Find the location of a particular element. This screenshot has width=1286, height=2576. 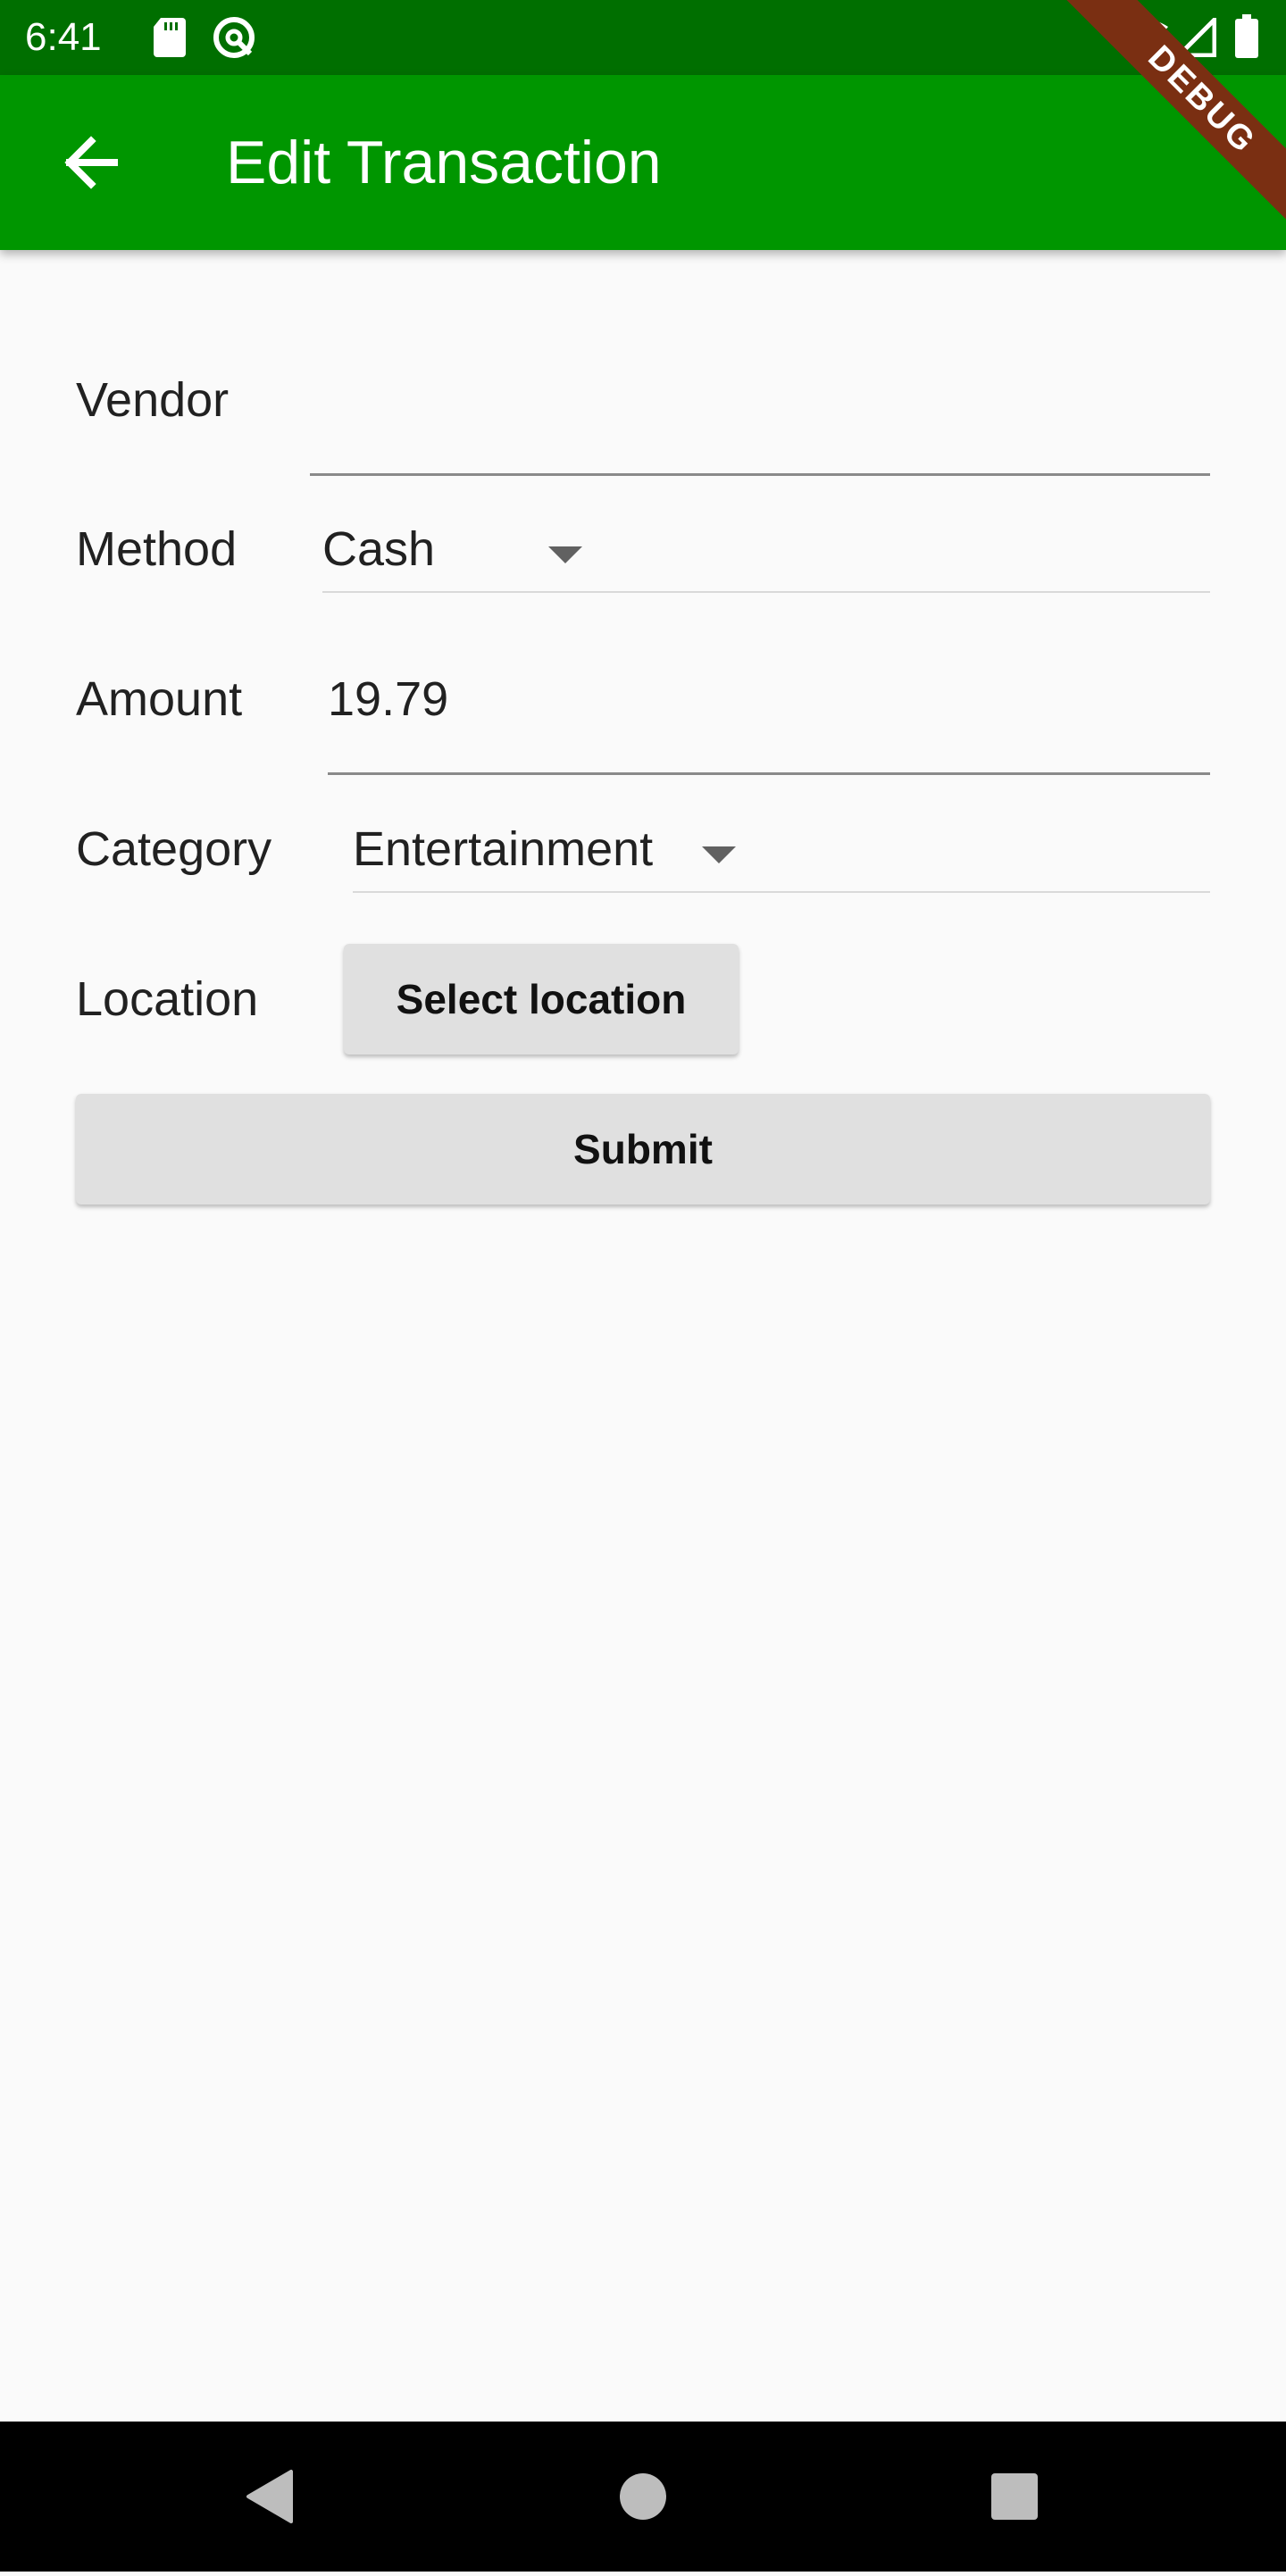

system-nav-bar is located at coordinates (643, 2497).